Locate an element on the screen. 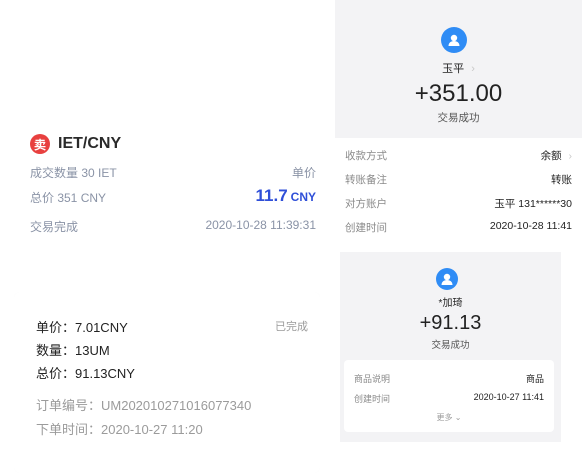 The height and width of the screenshot is (473, 582). chevron-down-icon: ⌄ is located at coordinates (458, 417).